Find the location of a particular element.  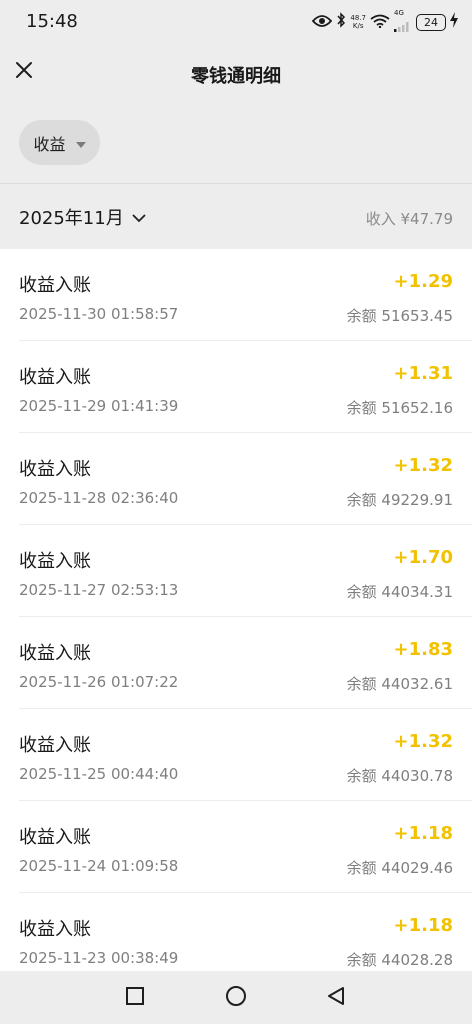

transaction-time: 2025-11-29 01:41:39 is located at coordinates (99, 406).